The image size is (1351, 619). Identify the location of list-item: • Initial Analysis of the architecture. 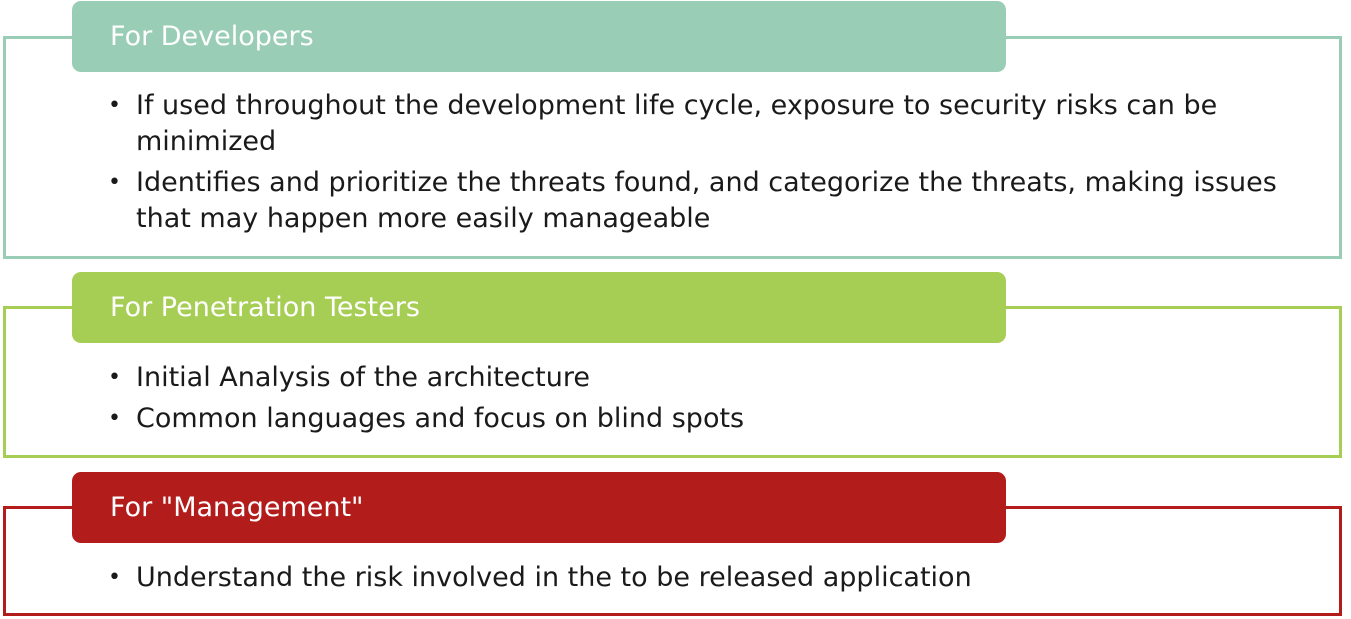
(696, 378).